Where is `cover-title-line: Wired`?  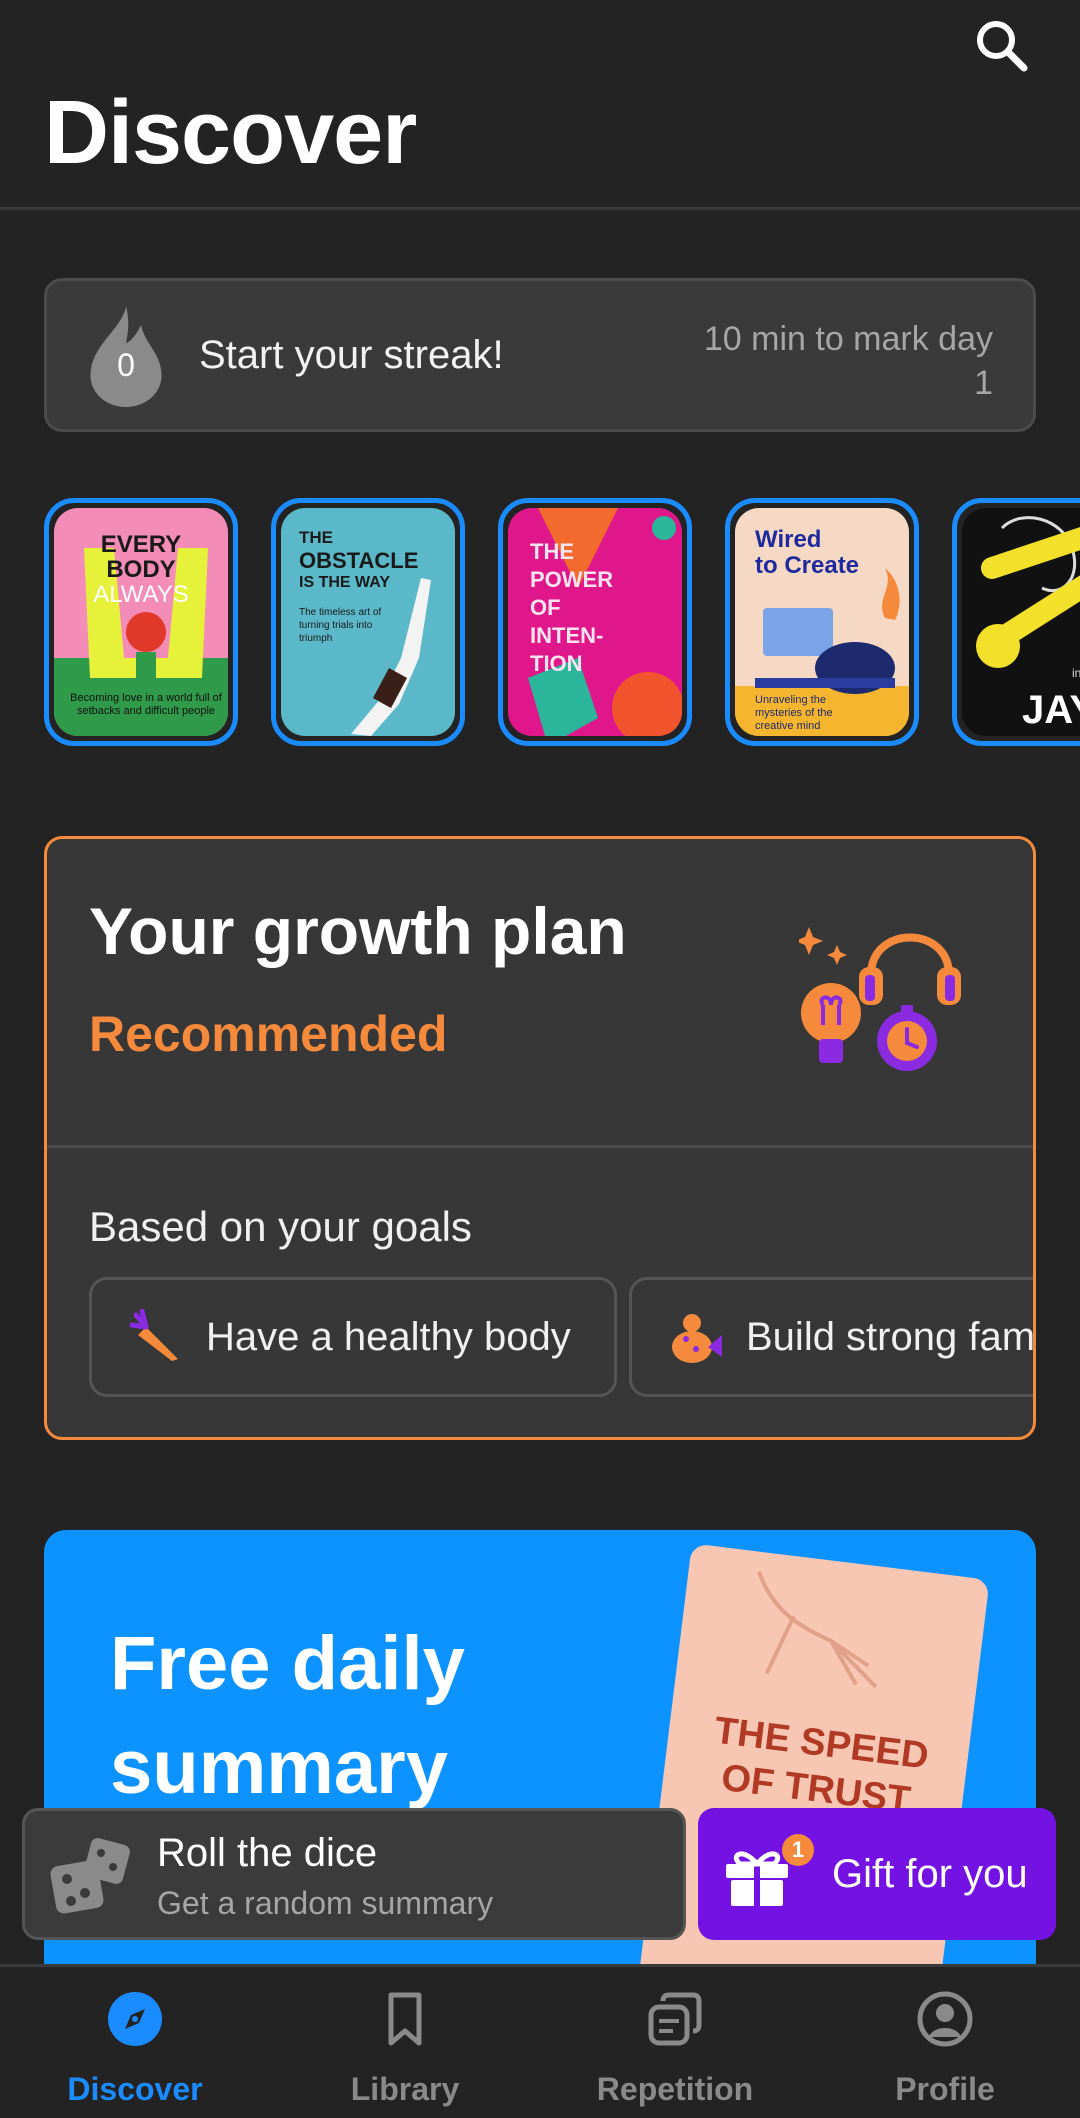 cover-title-line: Wired is located at coordinates (788, 539).